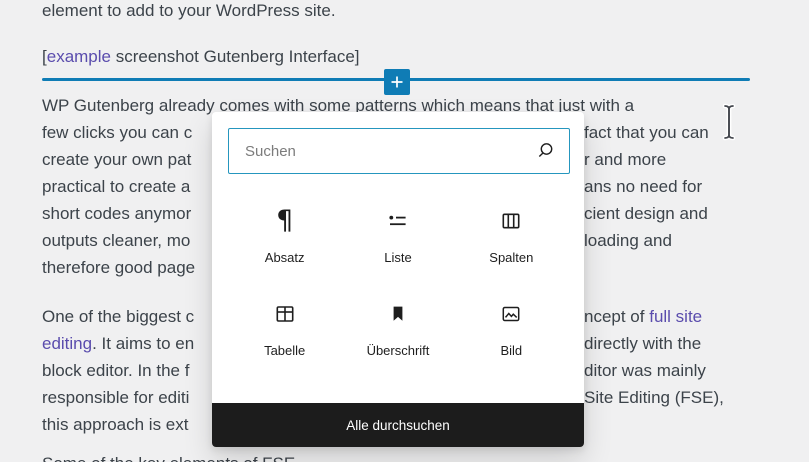 This screenshot has height=462, width=809. What do you see at coordinates (625, 159) in the screenshot?
I see `p1-line3-right: r and more` at bounding box center [625, 159].